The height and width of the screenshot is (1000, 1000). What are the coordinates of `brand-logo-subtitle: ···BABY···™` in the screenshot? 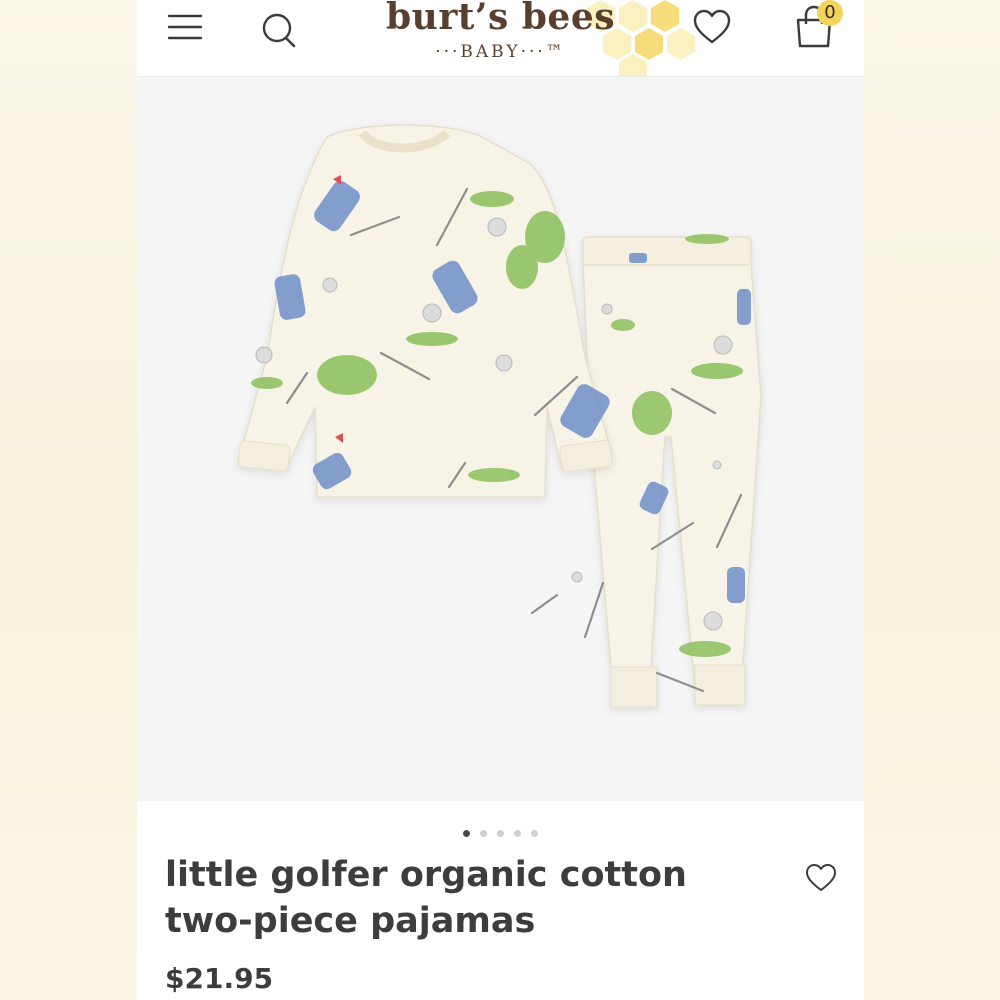 It's located at (500, 52).